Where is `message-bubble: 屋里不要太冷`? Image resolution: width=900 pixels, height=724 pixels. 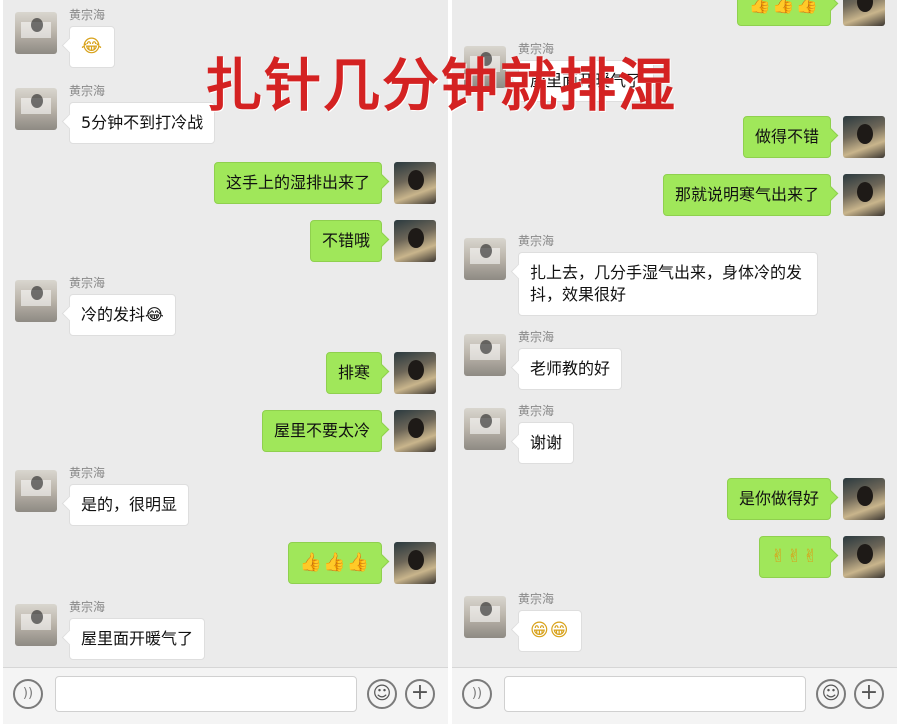 message-bubble: 屋里不要太冷 is located at coordinates (321, 431).